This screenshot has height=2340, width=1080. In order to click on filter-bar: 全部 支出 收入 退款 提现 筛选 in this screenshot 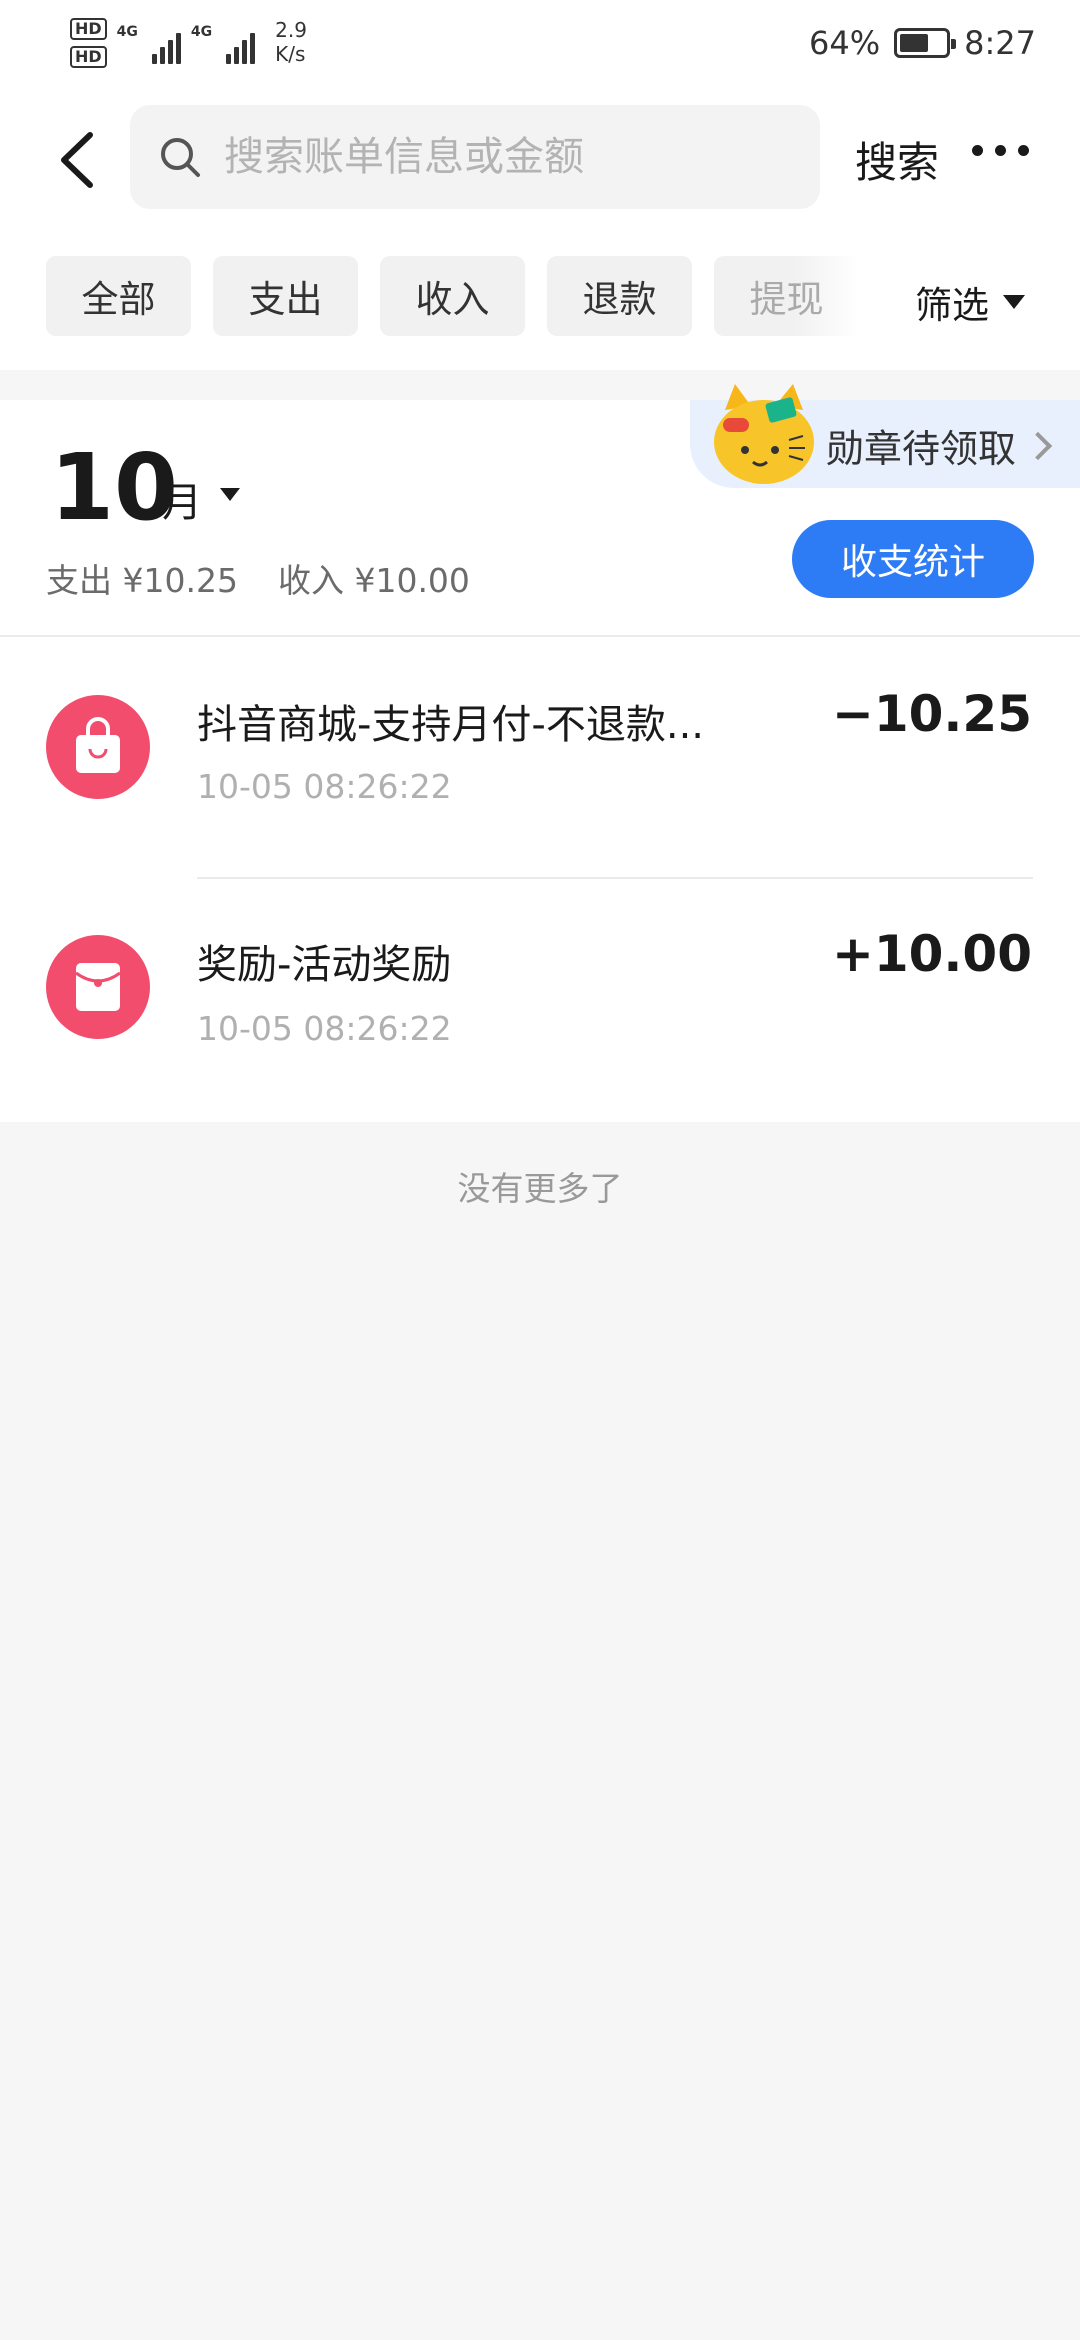, I will do `click(540, 297)`.